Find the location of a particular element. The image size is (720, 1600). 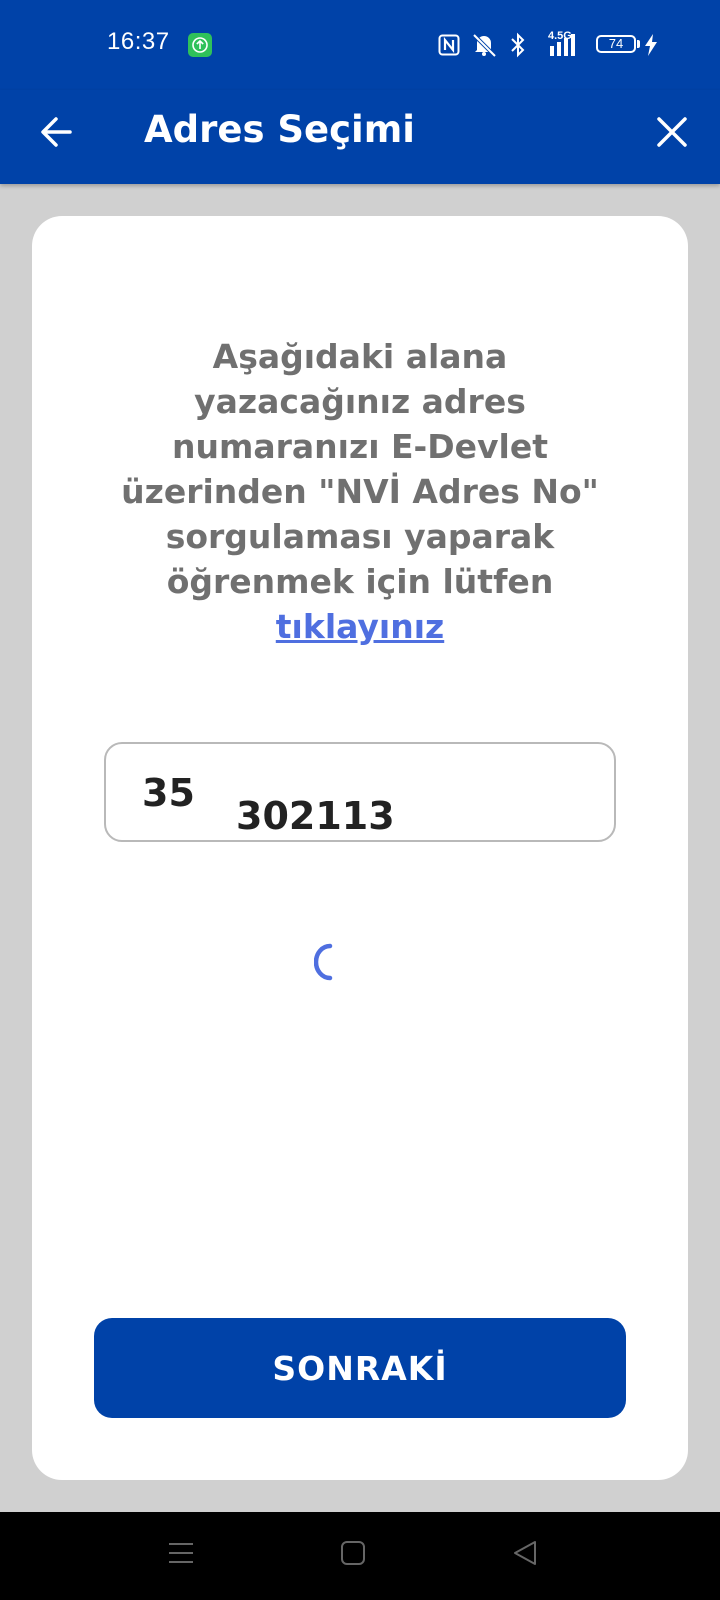

system-nav-bar is located at coordinates (360, 1556).